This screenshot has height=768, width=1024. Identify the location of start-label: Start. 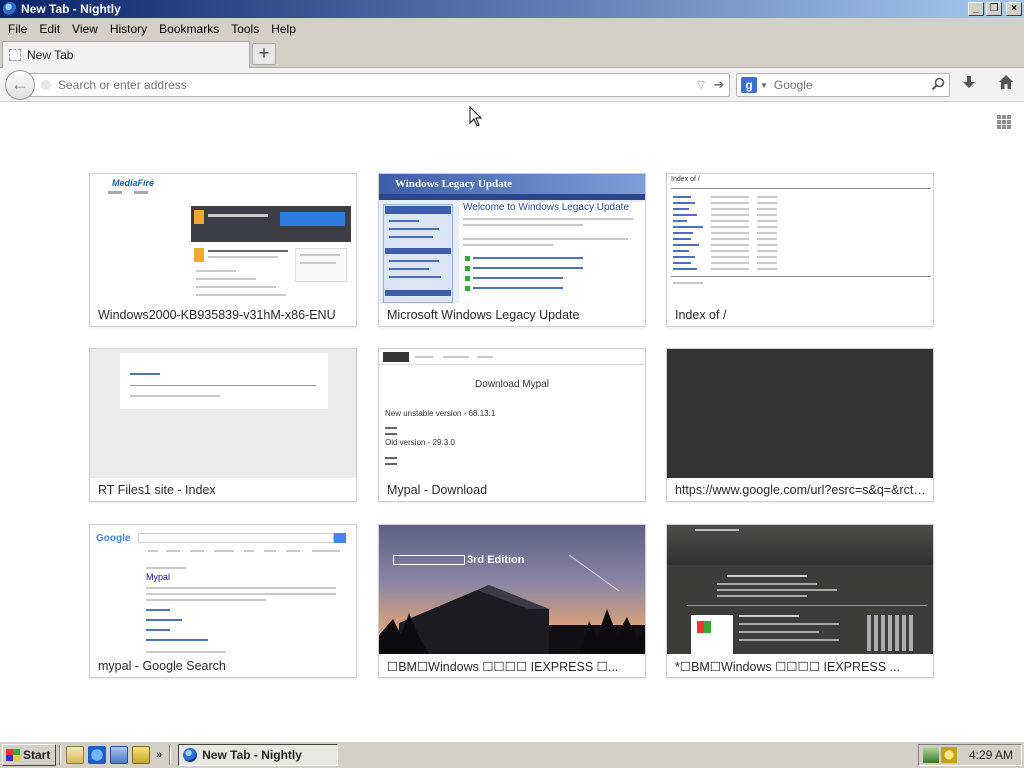
(37, 755).